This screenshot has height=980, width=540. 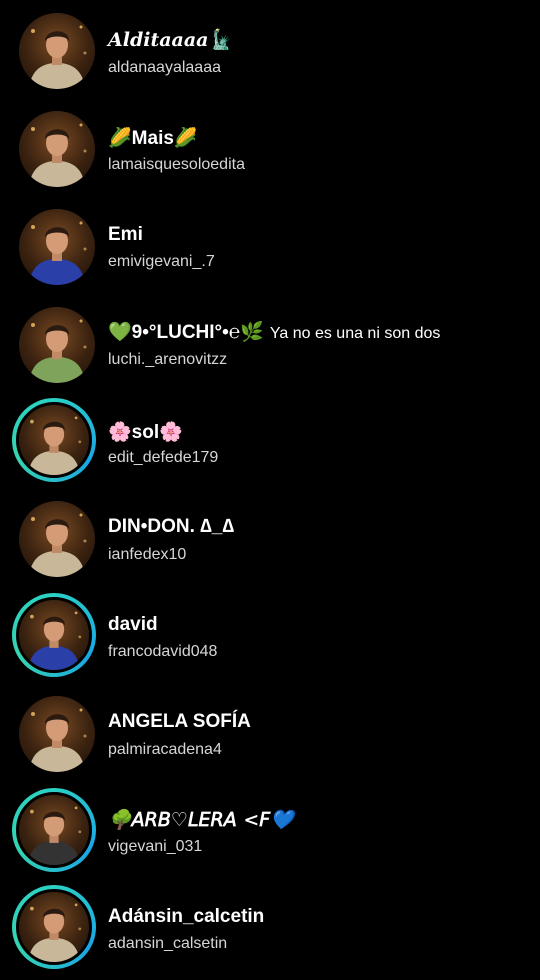 What do you see at coordinates (270, 441) in the screenshot?
I see `list-item: 🌸sol🌸 edit_defede179` at bounding box center [270, 441].